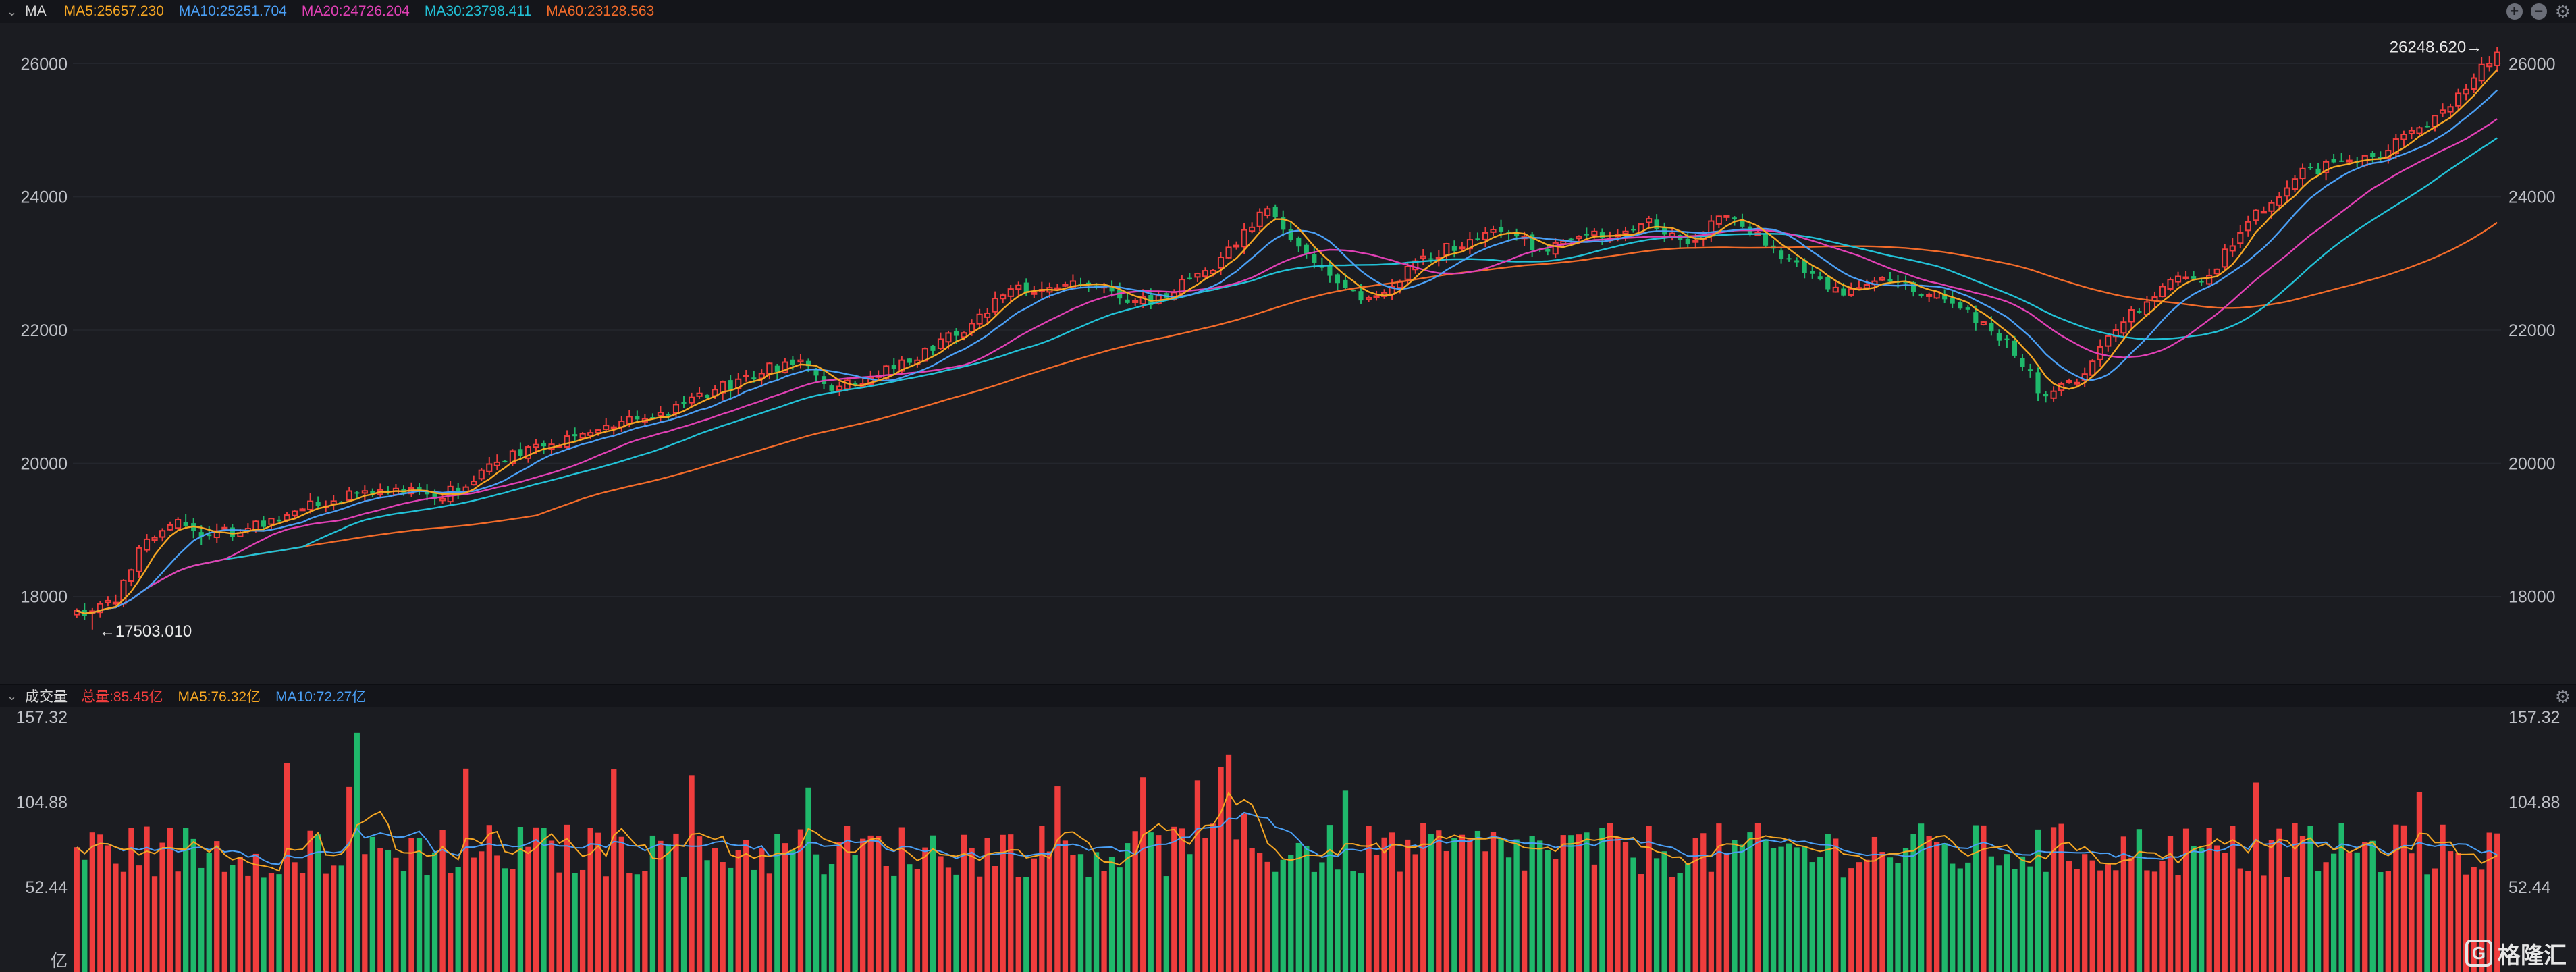  I want to click on price-tick-right: 20000, so click(2532, 463).